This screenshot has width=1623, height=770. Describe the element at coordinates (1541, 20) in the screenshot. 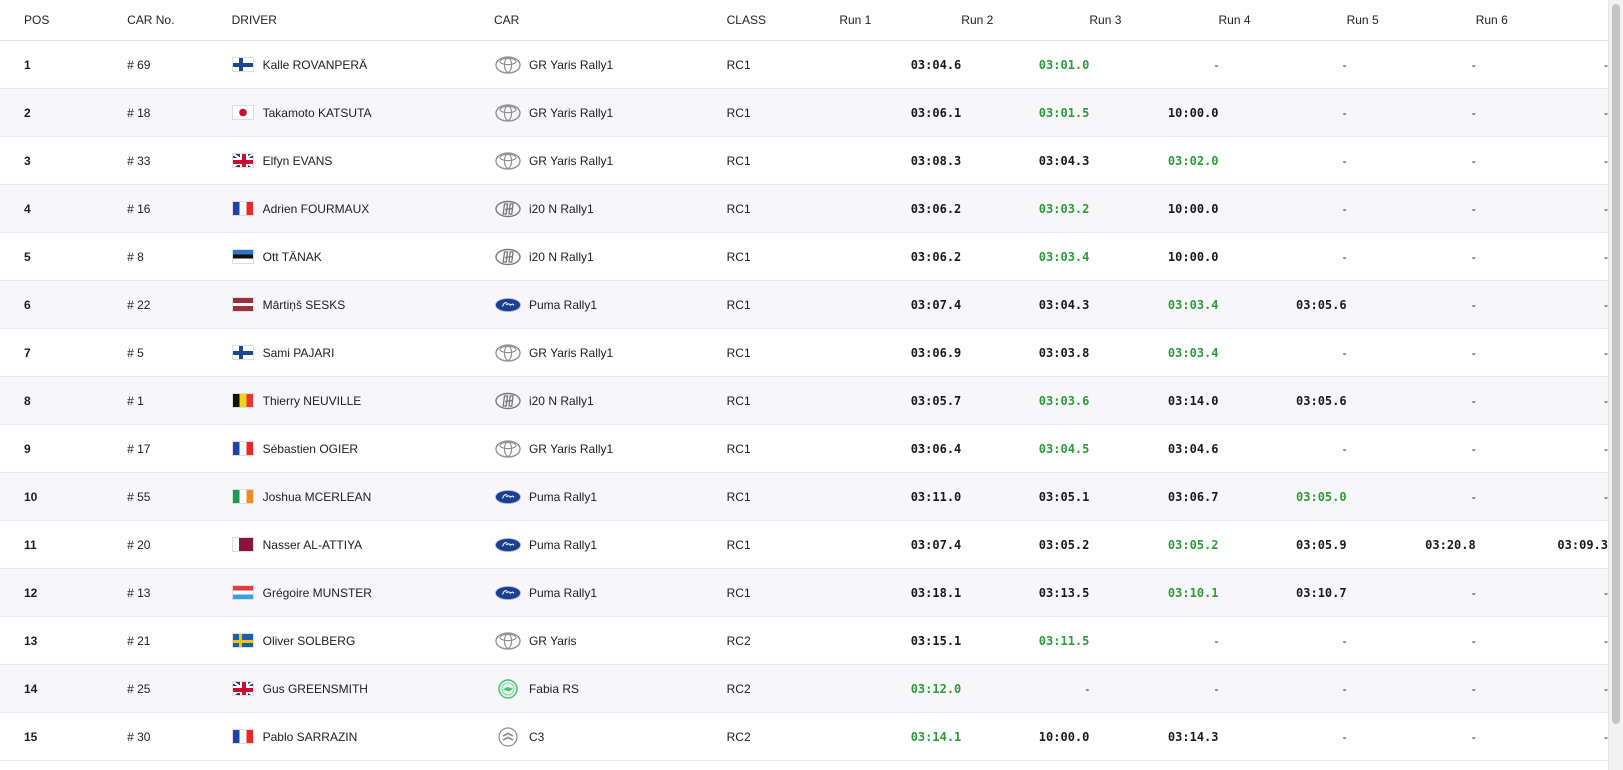

I see `col-header-run-6: Run 6` at that location.